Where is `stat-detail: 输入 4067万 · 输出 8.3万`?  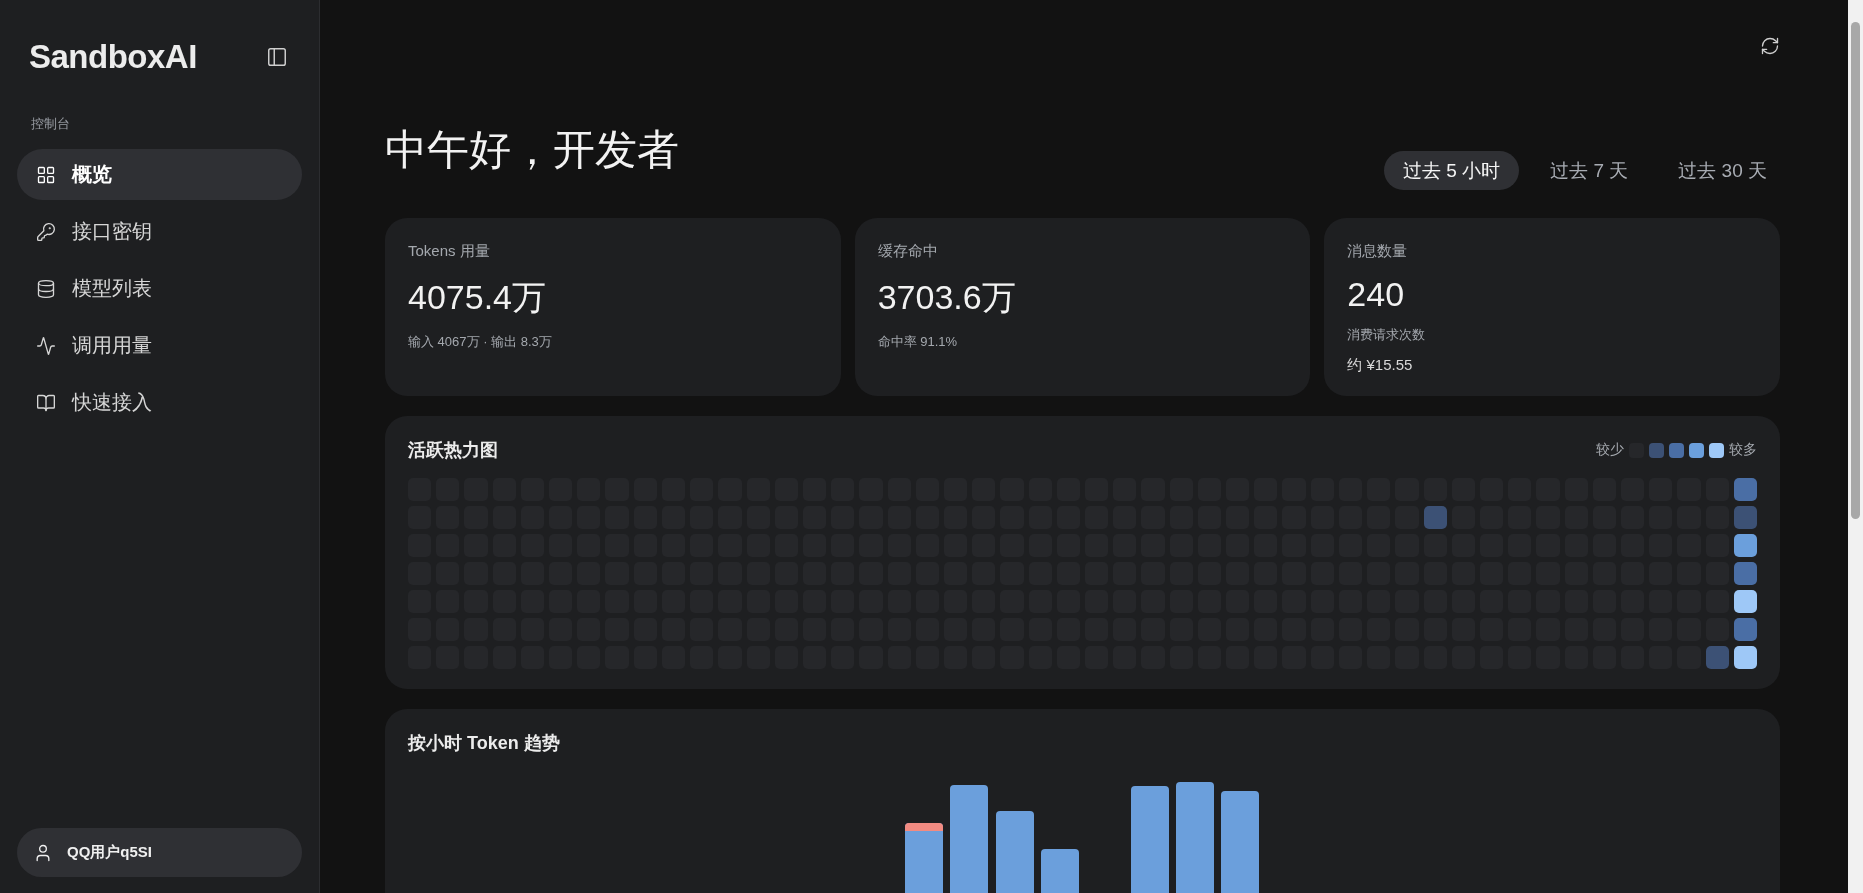
stat-detail: 输入 4067万 · 输出 8.3万 is located at coordinates (480, 342).